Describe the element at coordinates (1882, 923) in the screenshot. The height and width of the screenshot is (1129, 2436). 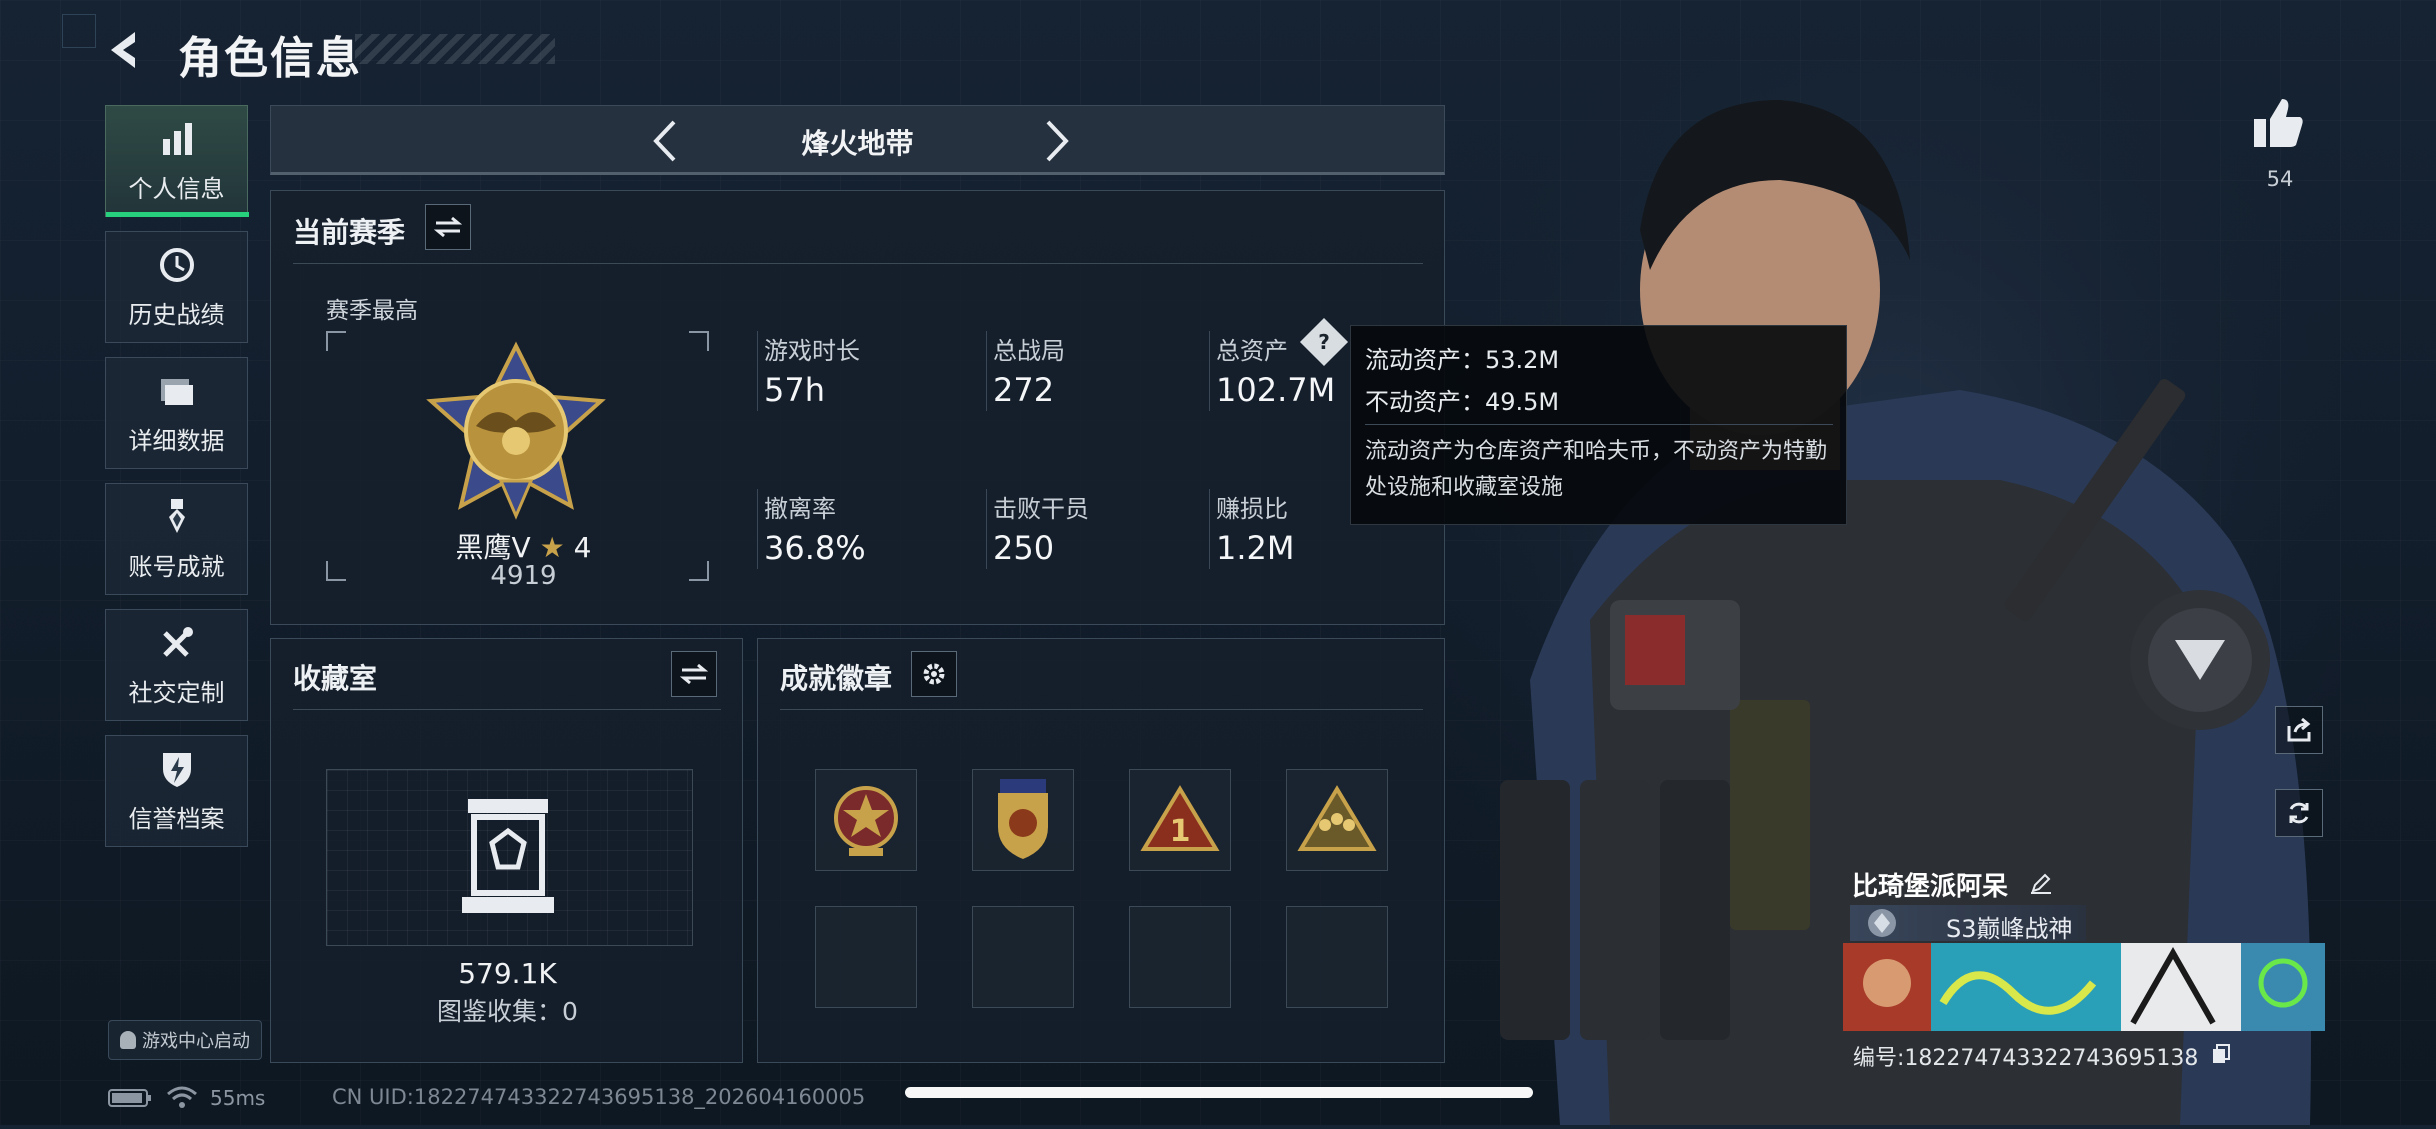
I see `title-emblem-icon` at that location.